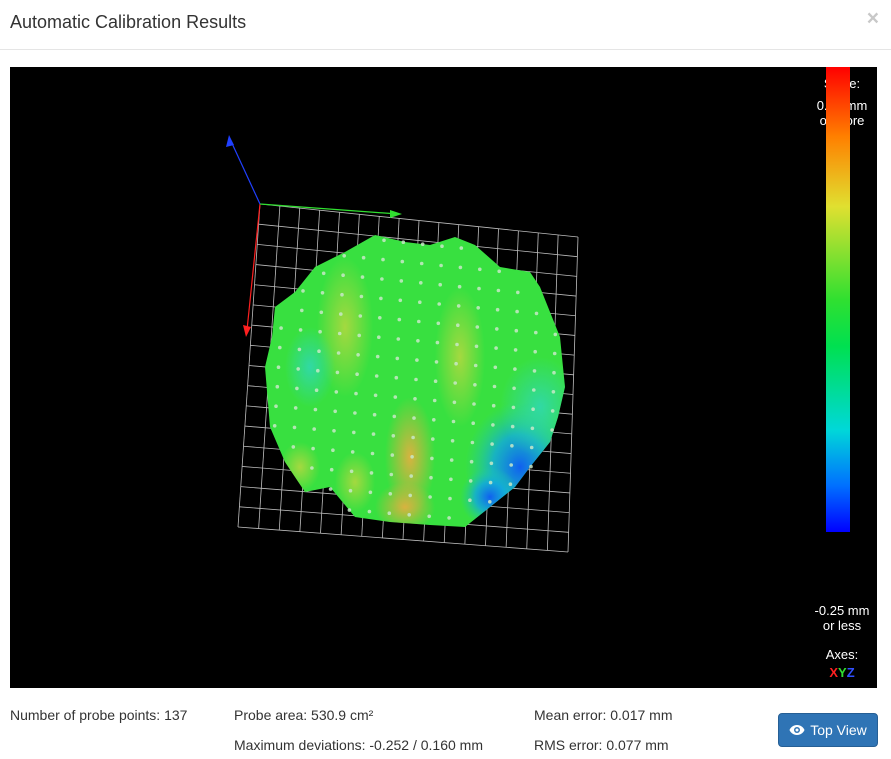 The height and width of the screenshot is (759, 891). What do you see at coordinates (873, 18) in the screenshot?
I see `close-icon: ×` at bounding box center [873, 18].